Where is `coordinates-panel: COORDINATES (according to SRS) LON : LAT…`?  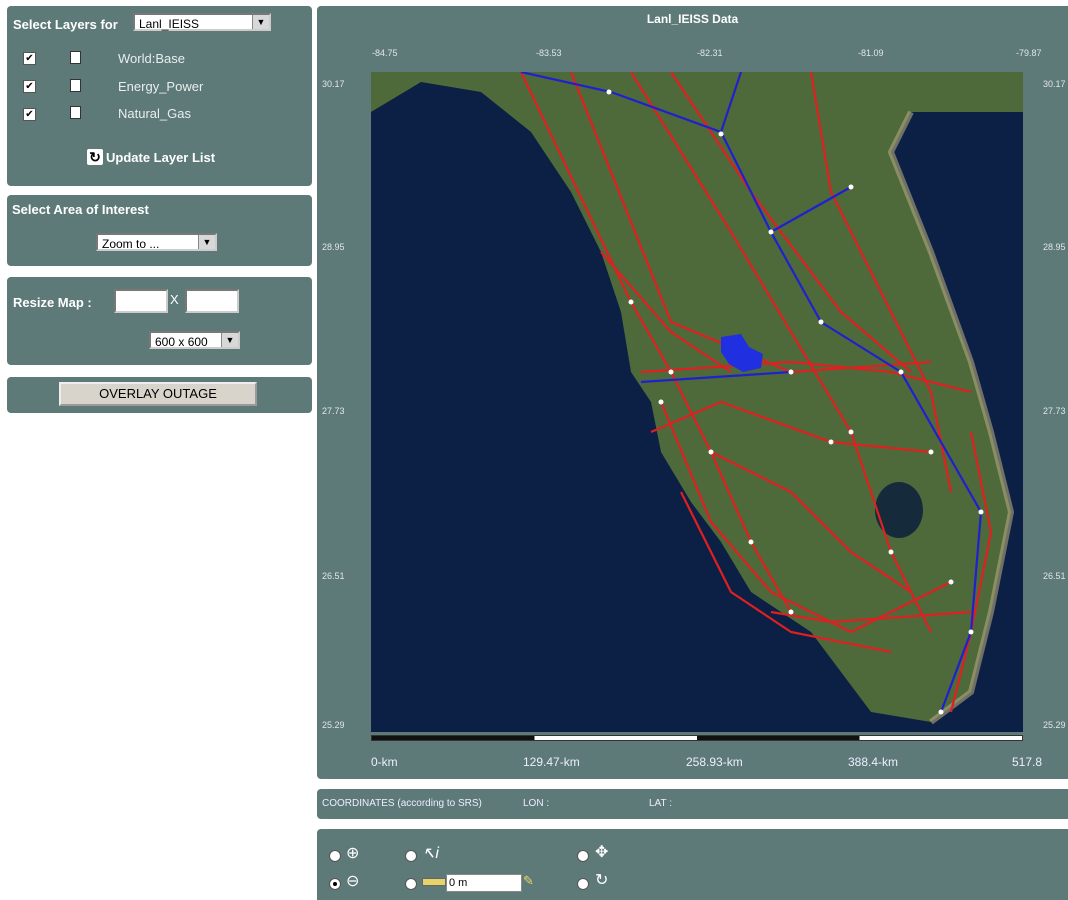 coordinates-panel: COORDINATES (according to SRS) LON : LAT… is located at coordinates (692, 804).